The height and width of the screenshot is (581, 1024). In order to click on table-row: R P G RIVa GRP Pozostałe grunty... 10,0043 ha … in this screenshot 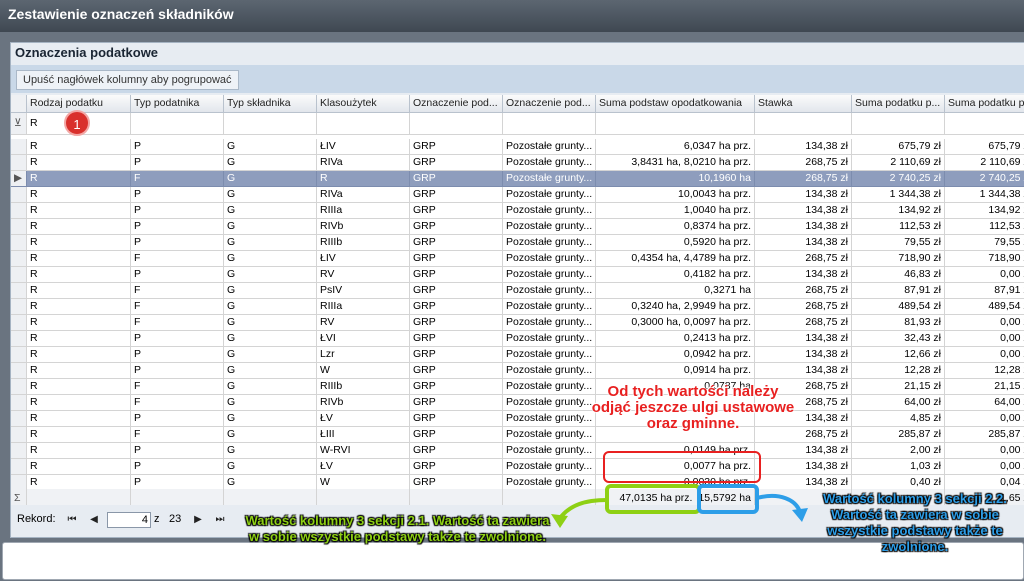, I will do `click(517, 195)`.